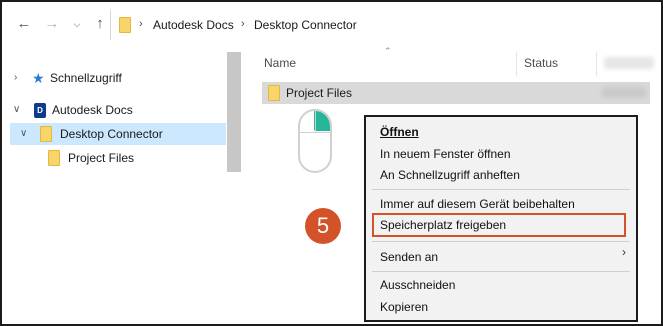 Image resolution: width=663 pixels, height=326 pixels. I want to click on breadcrumb-autodesk-docs: Autodesk Docs, so click(193, 25).